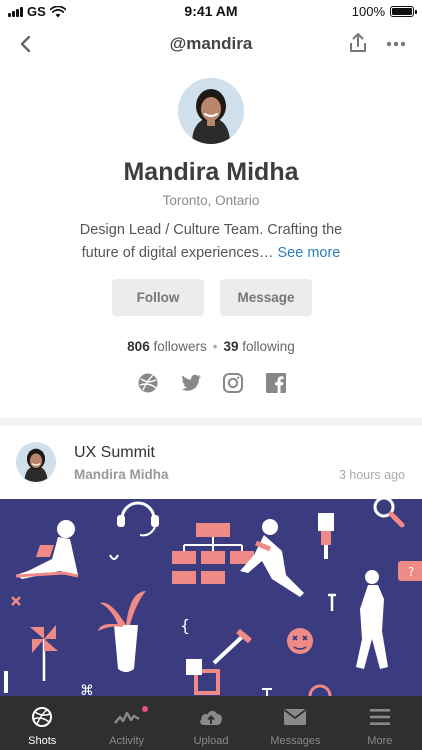 The image size is (422, 750). What do you see at coordinates (138, 346) in the screenshot?
I see `followers-count: 806` at bounding box center [138, 346].